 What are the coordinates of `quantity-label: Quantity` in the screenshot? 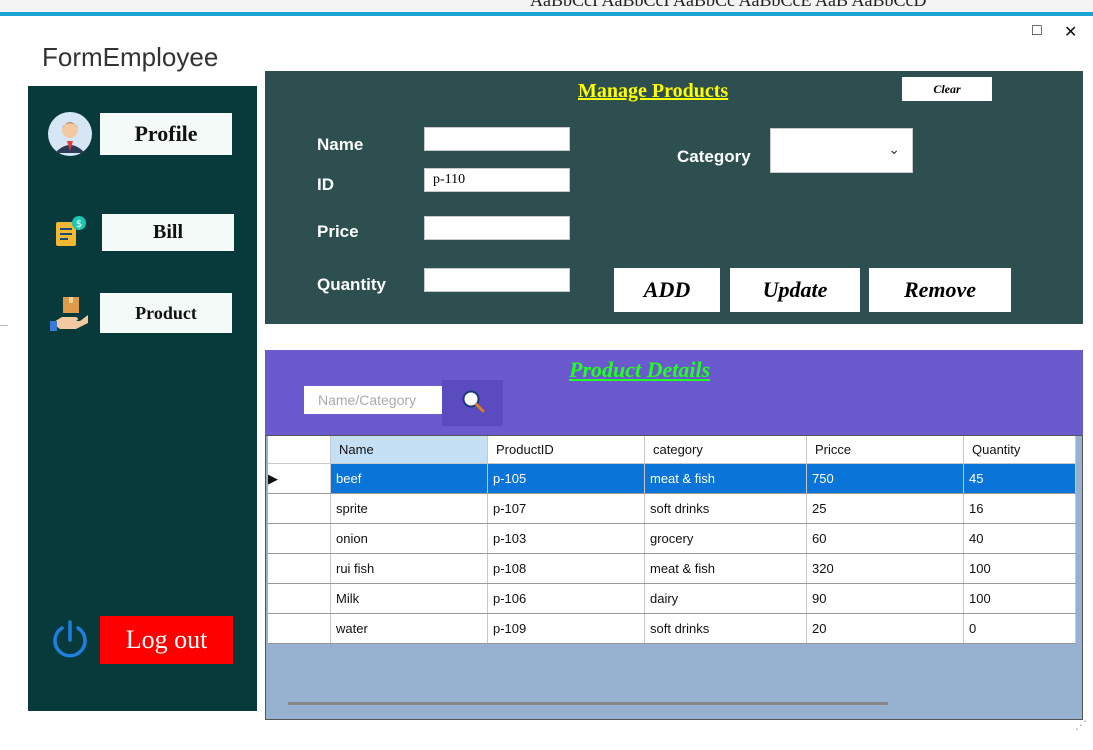 It's located at (351, 284).